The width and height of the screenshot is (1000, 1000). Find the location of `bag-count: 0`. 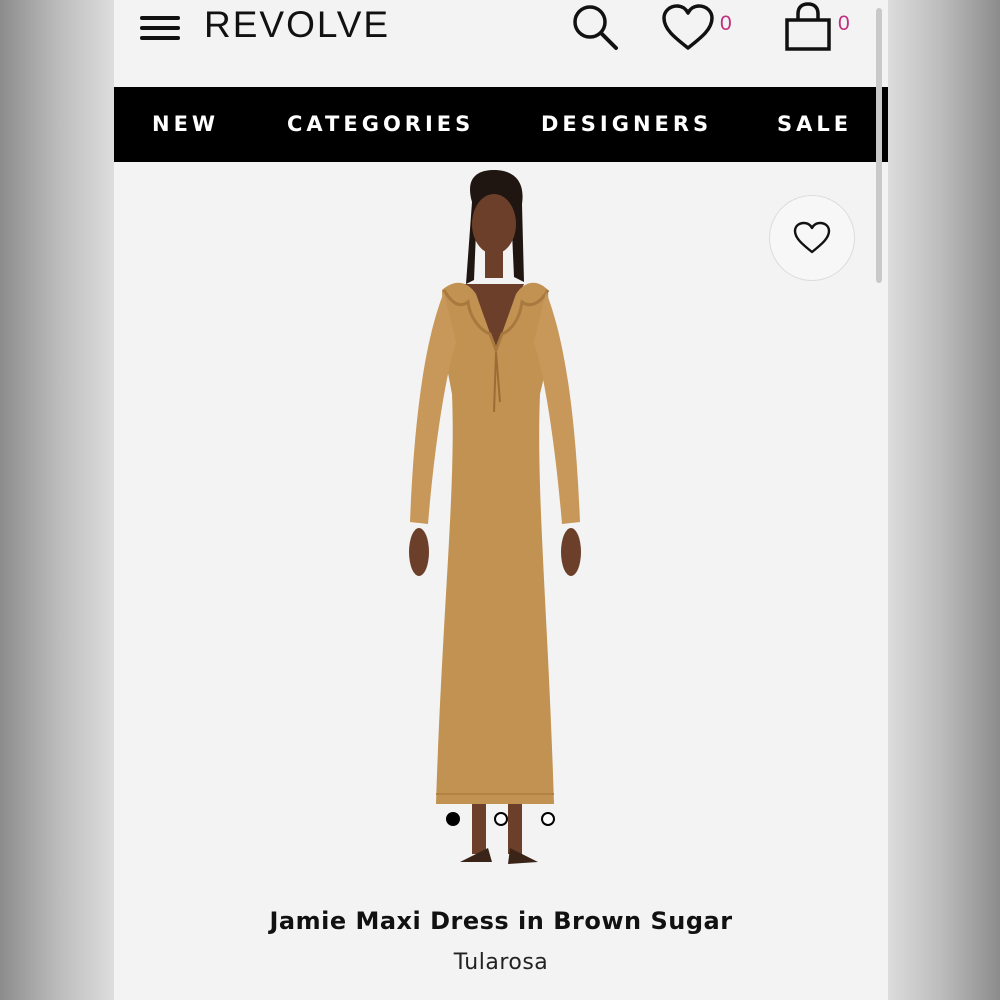

bag-count: 0 is located at coordinates (844, 23).